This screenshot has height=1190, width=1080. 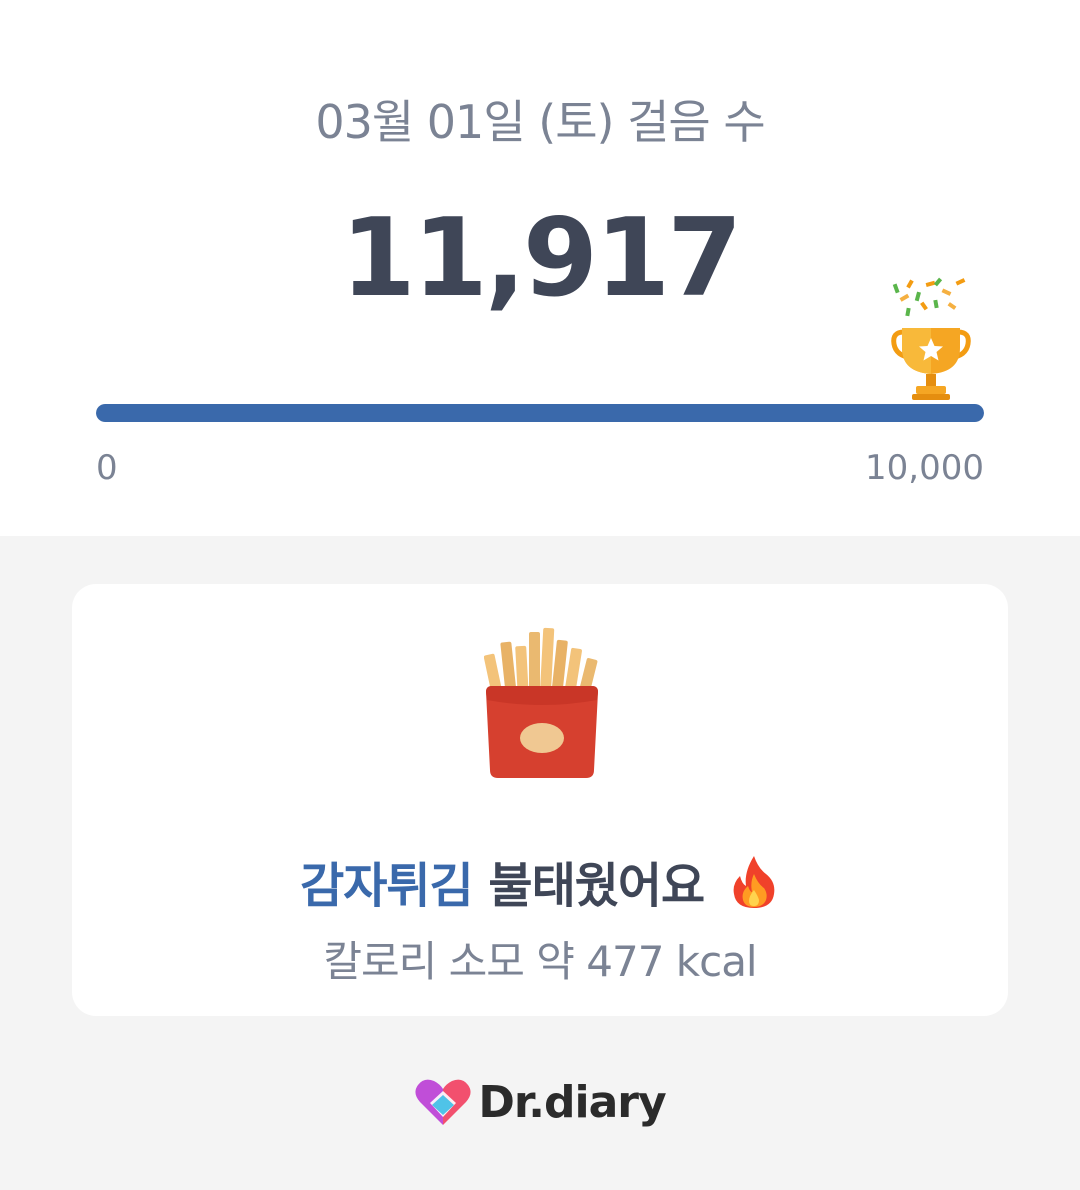 What do you see at coordinates (588, 886) in the screenshot?
I see `burn-text: 불태웠어요` at bounding box center [588, 886].